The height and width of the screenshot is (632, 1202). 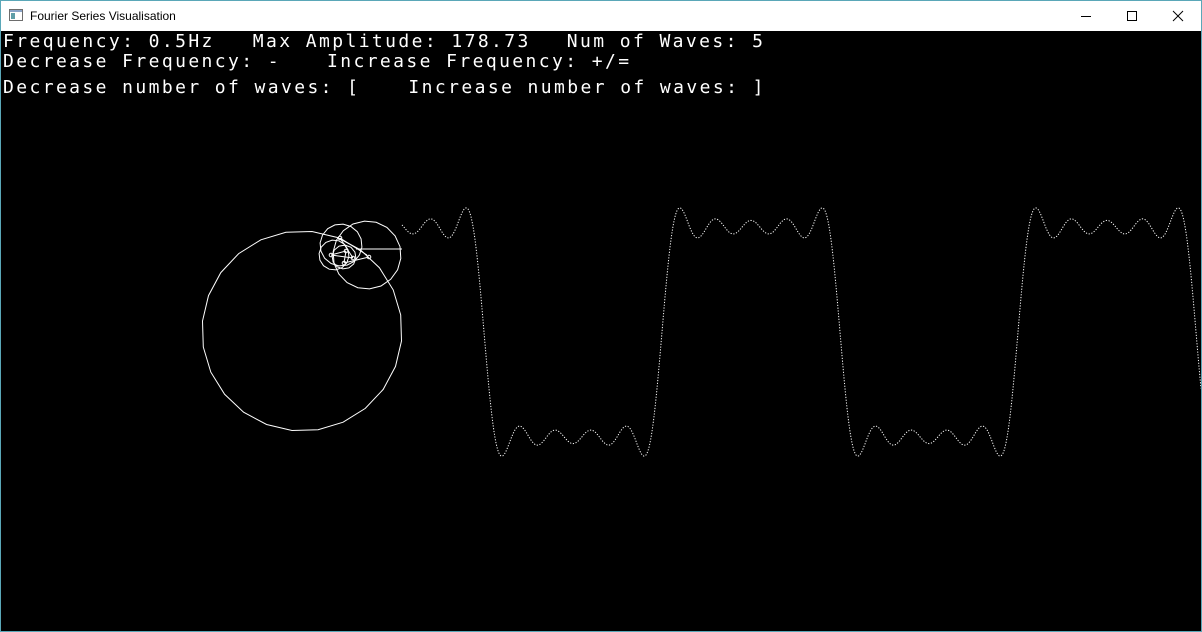 What do you see at coordinates (302, 331) in the screenshot?
I see `epicycle-circle` at bounding box center [302, 331].